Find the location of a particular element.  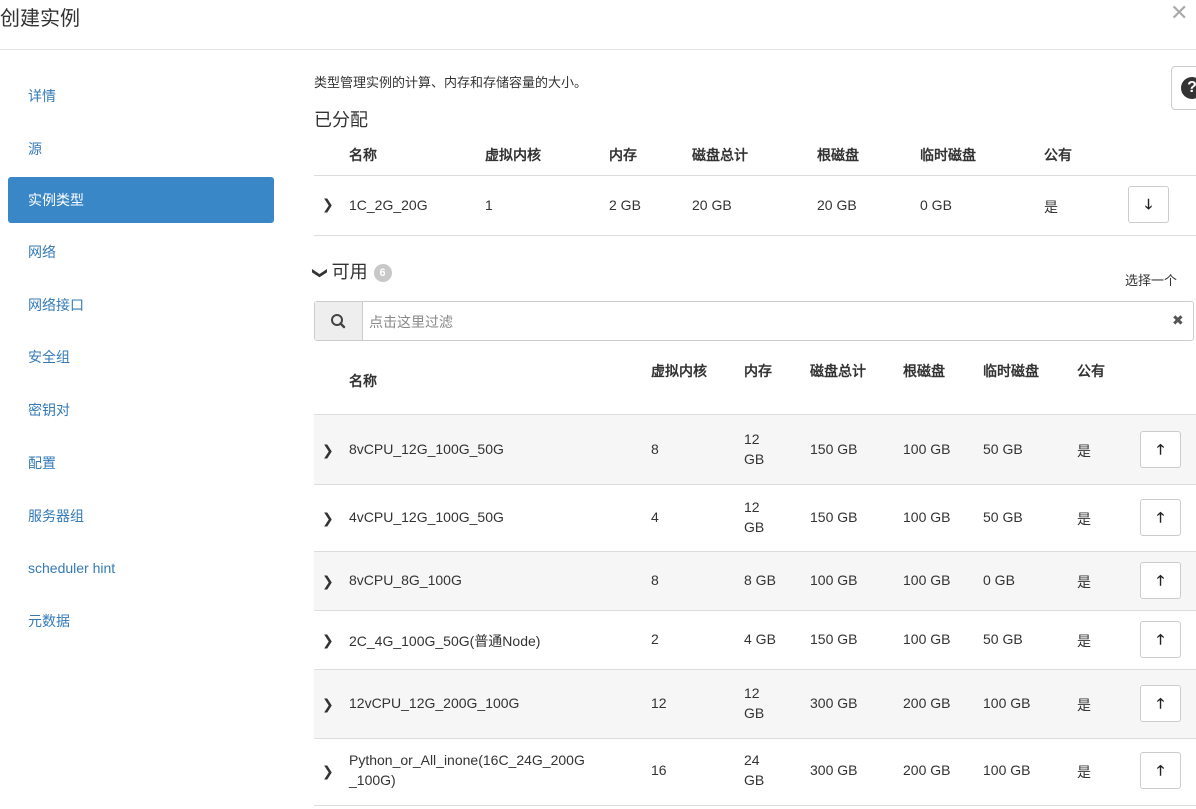

available-toggle: ❯ 可用 6 is located at coordinates (351, 271).